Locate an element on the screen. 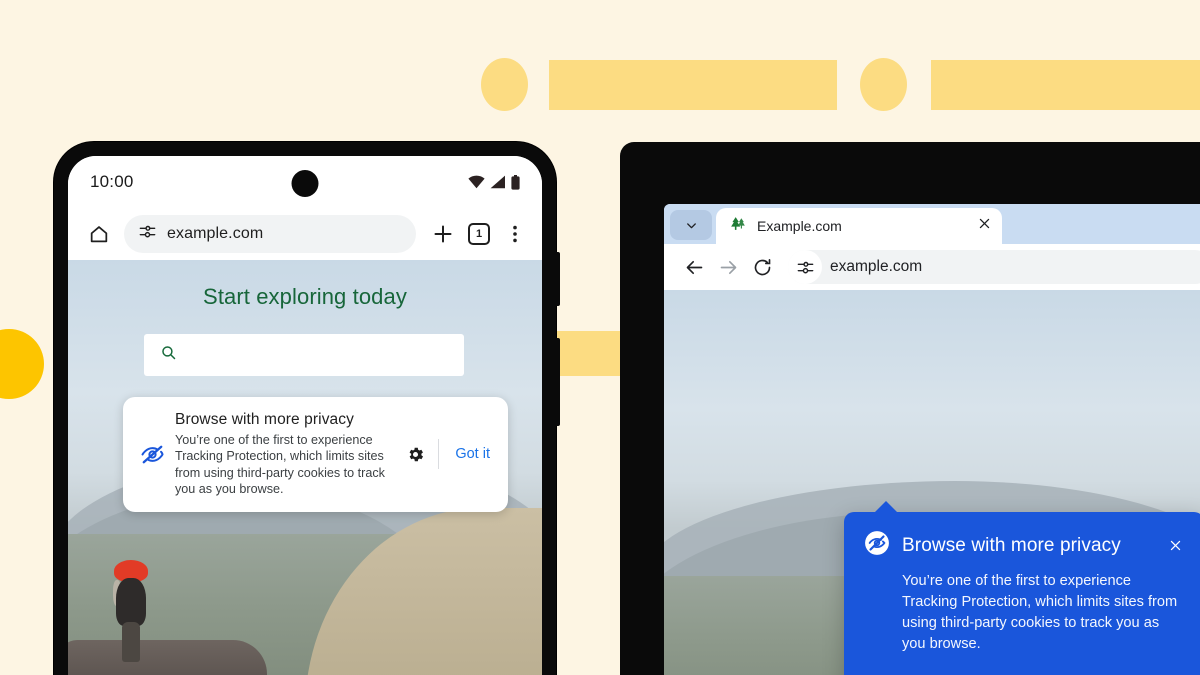 The height and width of the screenshot is (675, 1200). more-vertical-icon is located at coordinates (515, 234).